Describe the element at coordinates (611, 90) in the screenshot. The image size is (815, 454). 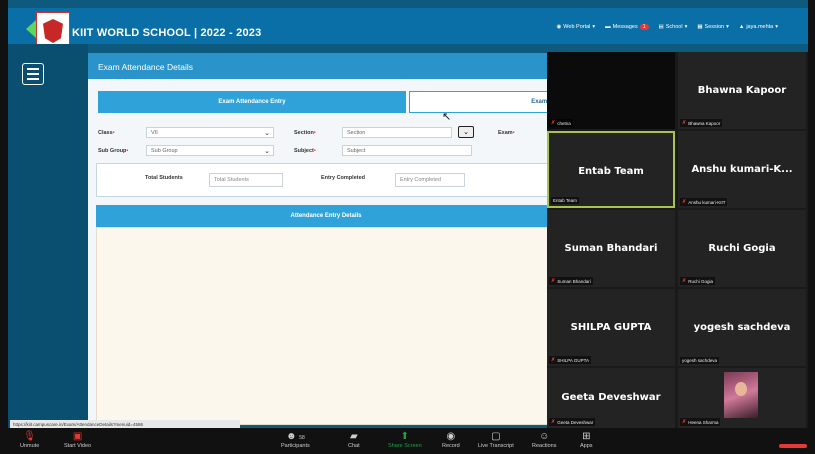
I see `participant-tile: ✗ chetna` at that location.